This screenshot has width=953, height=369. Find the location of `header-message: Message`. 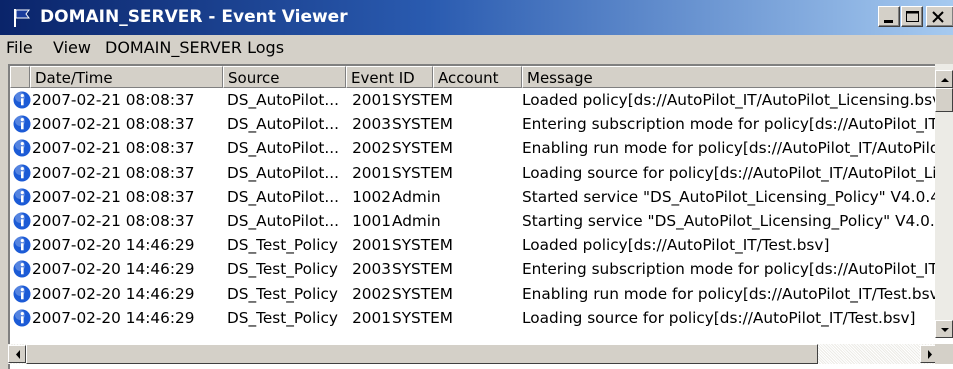

header-message: Message is located at coordinates (737, 77).